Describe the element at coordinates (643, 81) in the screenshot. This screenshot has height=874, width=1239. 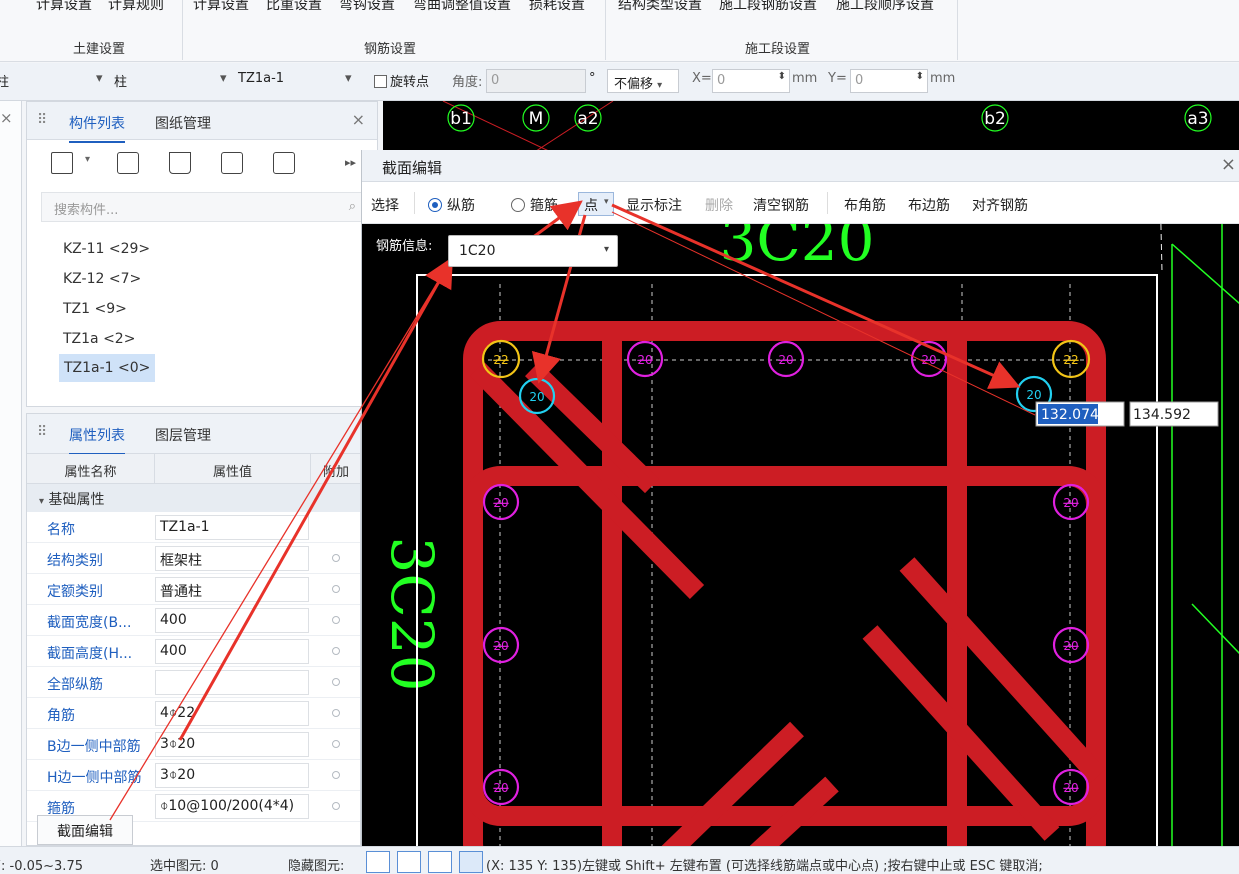
I see `offset-select: 不偏移 ▾` at that location.